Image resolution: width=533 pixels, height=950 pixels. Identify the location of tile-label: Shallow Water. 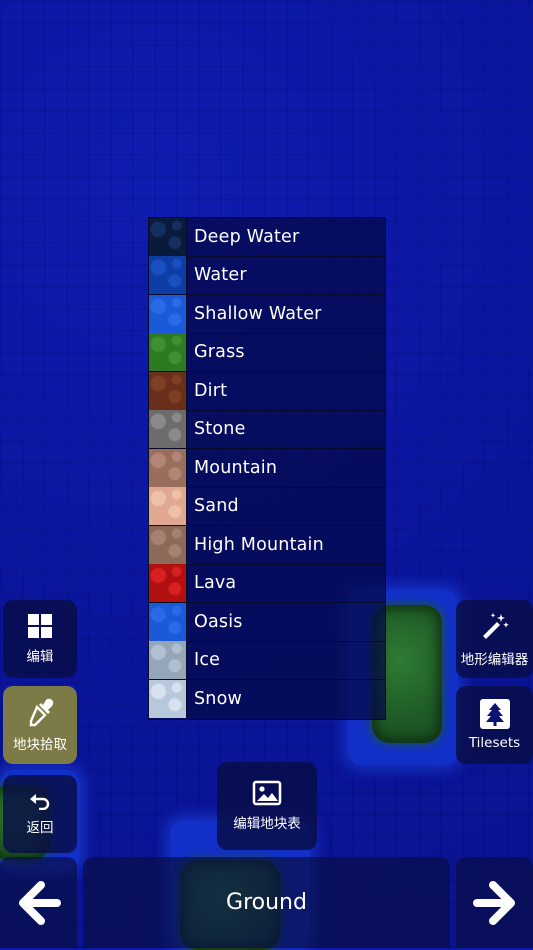
(258, 313).